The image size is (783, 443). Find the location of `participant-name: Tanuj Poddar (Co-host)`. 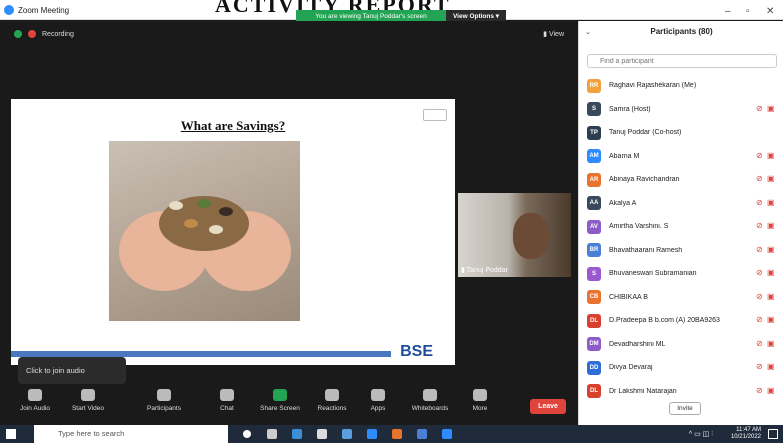

participant-name: Tanuj Poddar (Co-host) is located at coordinates (645, 133).